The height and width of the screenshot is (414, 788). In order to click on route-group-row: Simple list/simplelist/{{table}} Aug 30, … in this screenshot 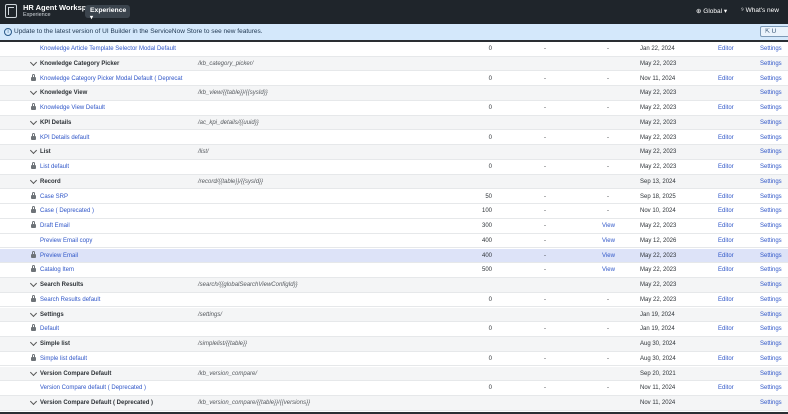, I will do `click(394, 344)`.